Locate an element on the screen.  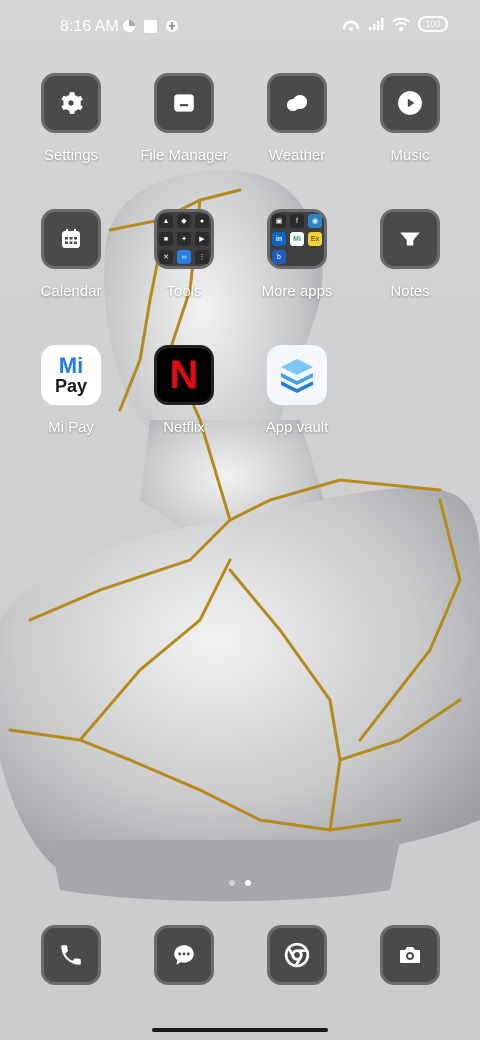
file-manager-tile is located at coordinates (184, 103).